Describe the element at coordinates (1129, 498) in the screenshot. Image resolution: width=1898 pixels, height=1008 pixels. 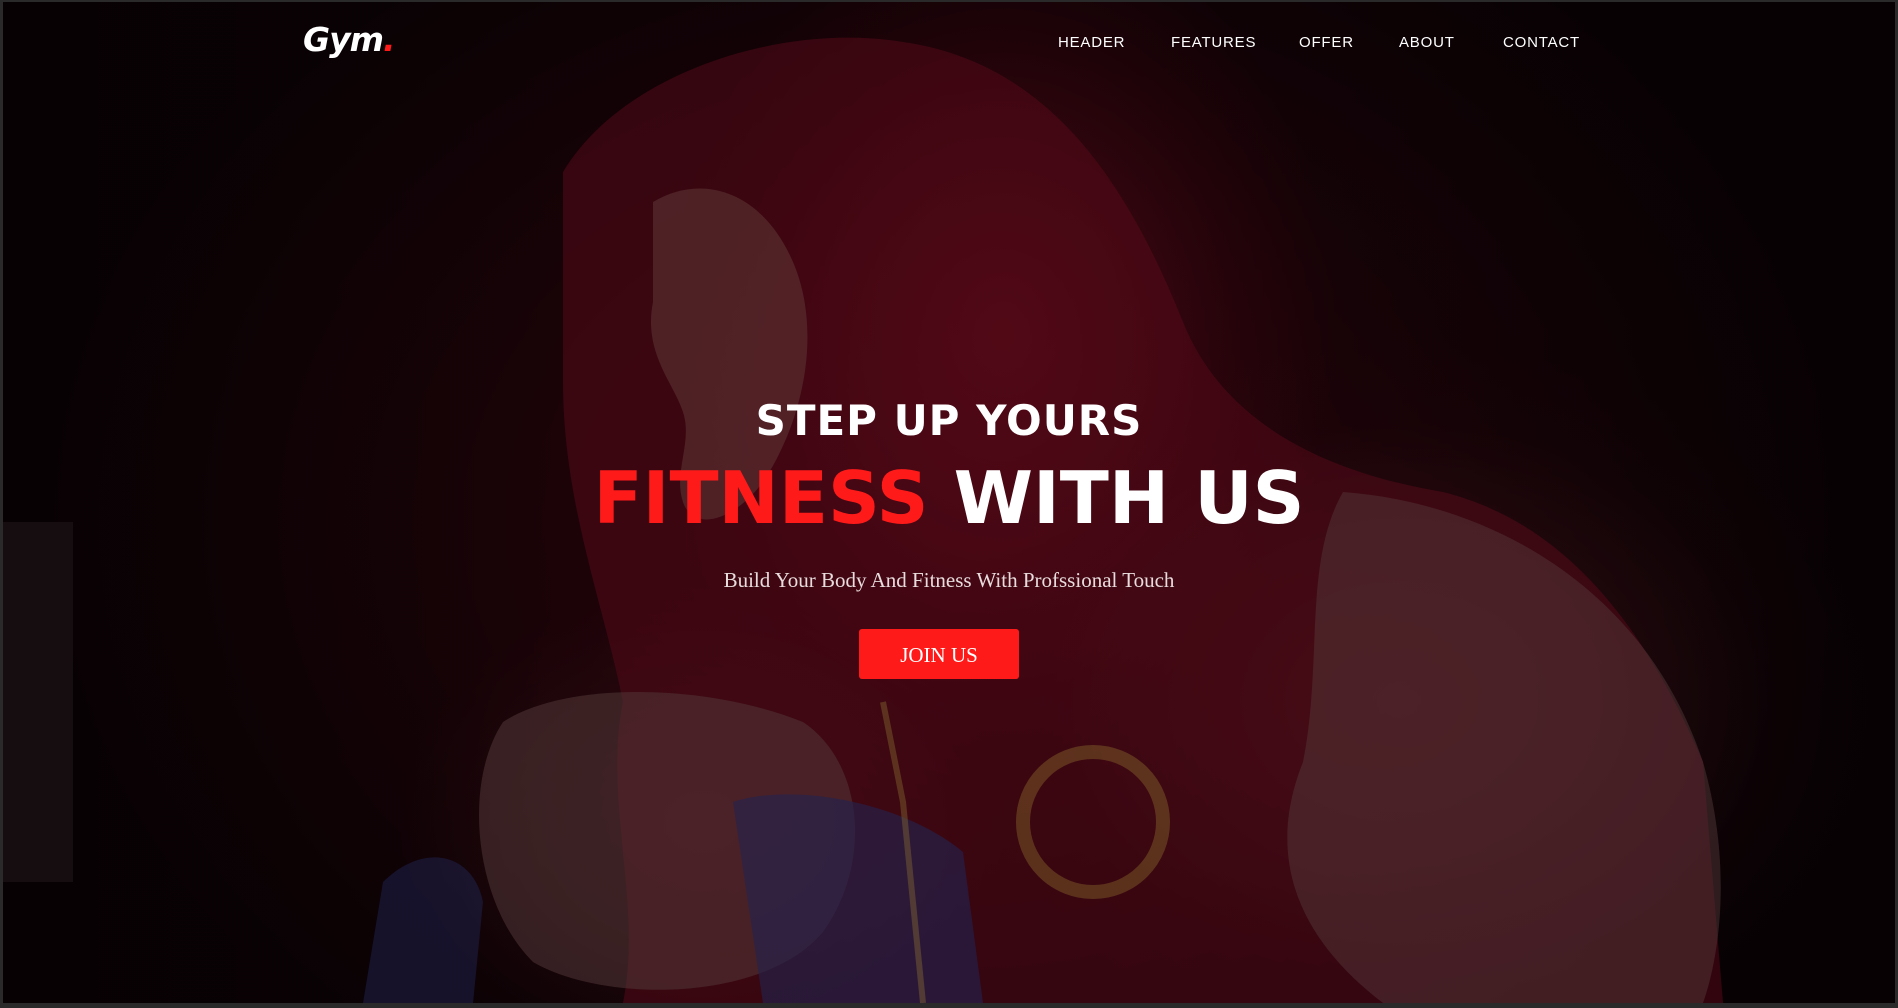
I see `hero-heading-rest: WITH US` at that location.